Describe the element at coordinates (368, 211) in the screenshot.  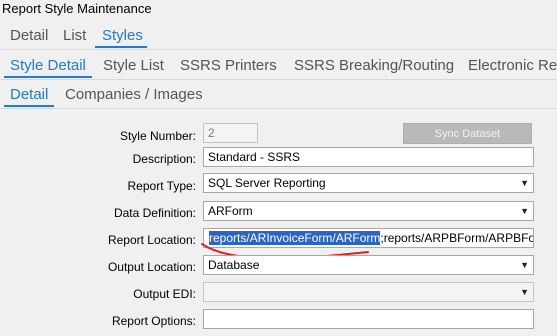
I see `data-definition-select: ARForm ▼` at that location.